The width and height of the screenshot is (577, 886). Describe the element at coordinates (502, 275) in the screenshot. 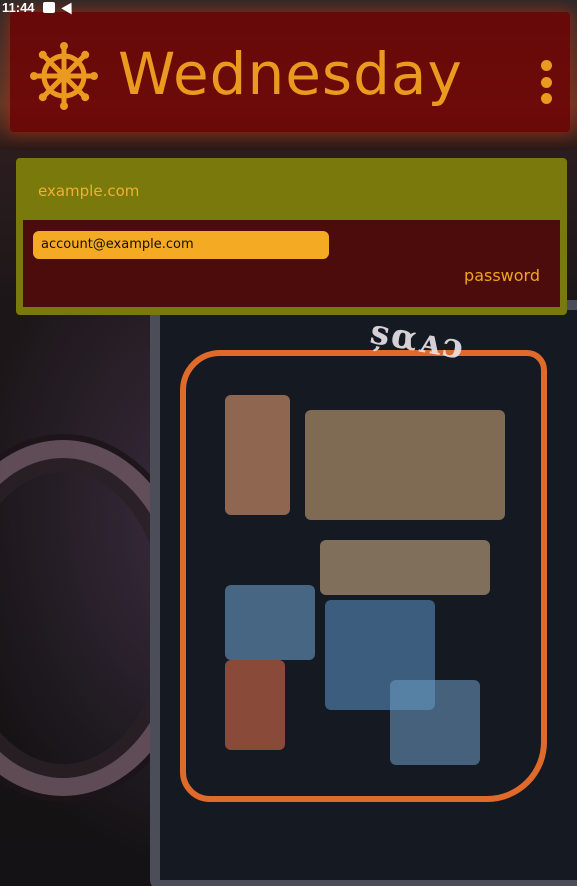

I see `password-button: password` at that location.